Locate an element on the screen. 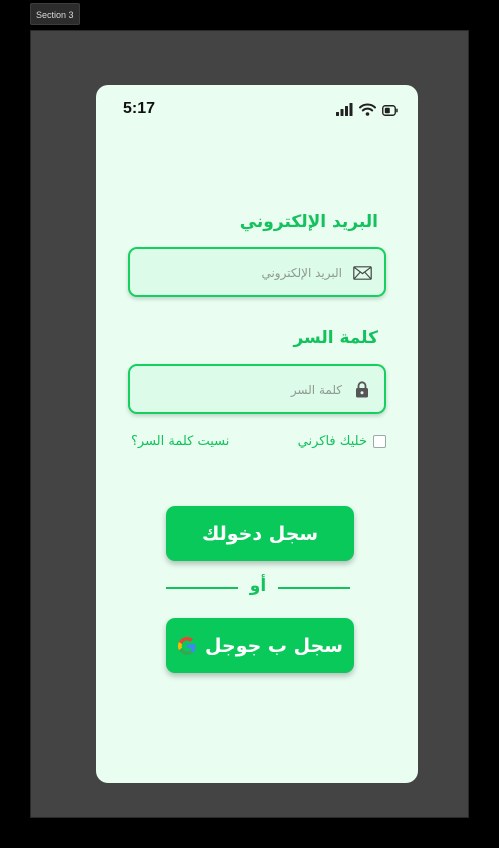 This screenshot has height=848, width=499. status-icons is located at coordinates (367, 110).